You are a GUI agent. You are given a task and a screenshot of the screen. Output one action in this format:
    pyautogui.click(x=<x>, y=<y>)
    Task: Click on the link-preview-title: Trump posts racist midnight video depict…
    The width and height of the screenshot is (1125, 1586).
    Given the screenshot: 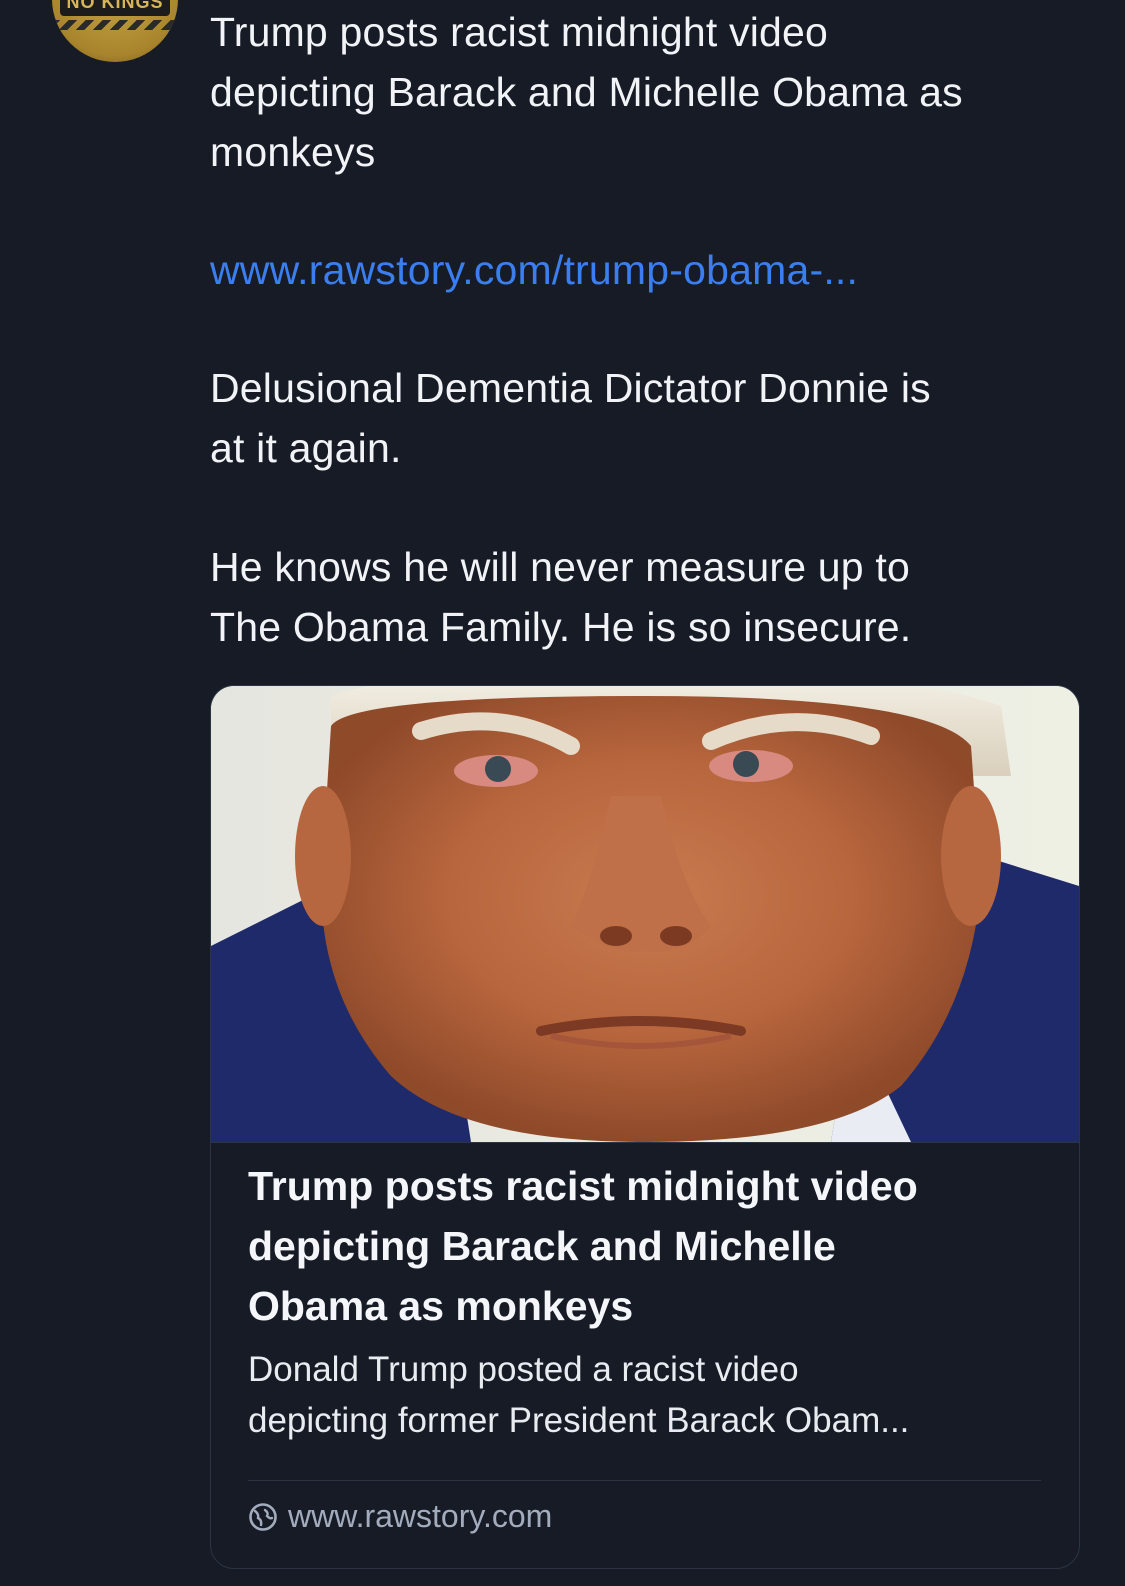 What is the action you would take?
    pyautogui.click(x=648, y=1244)
    